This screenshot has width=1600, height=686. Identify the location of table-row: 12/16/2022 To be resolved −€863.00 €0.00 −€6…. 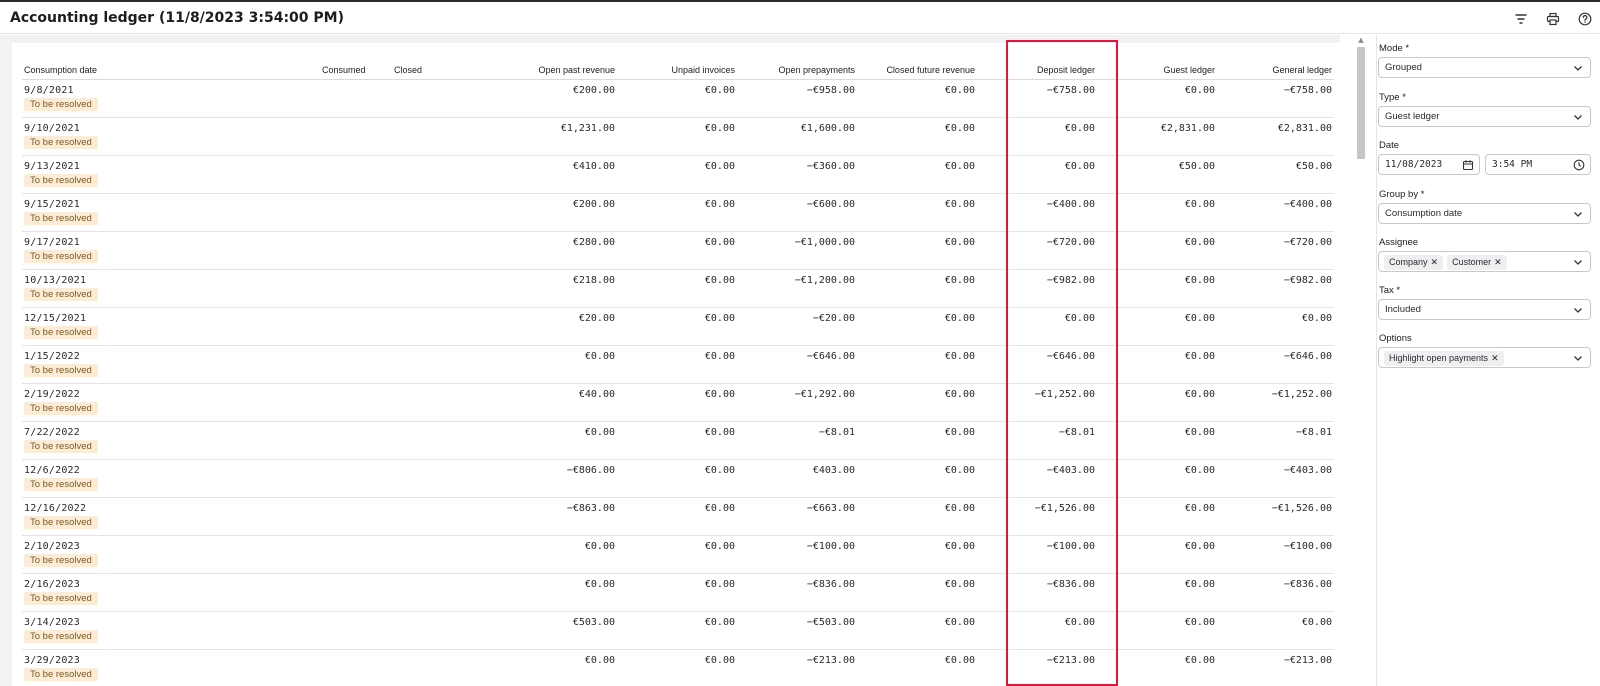
(678, 516).